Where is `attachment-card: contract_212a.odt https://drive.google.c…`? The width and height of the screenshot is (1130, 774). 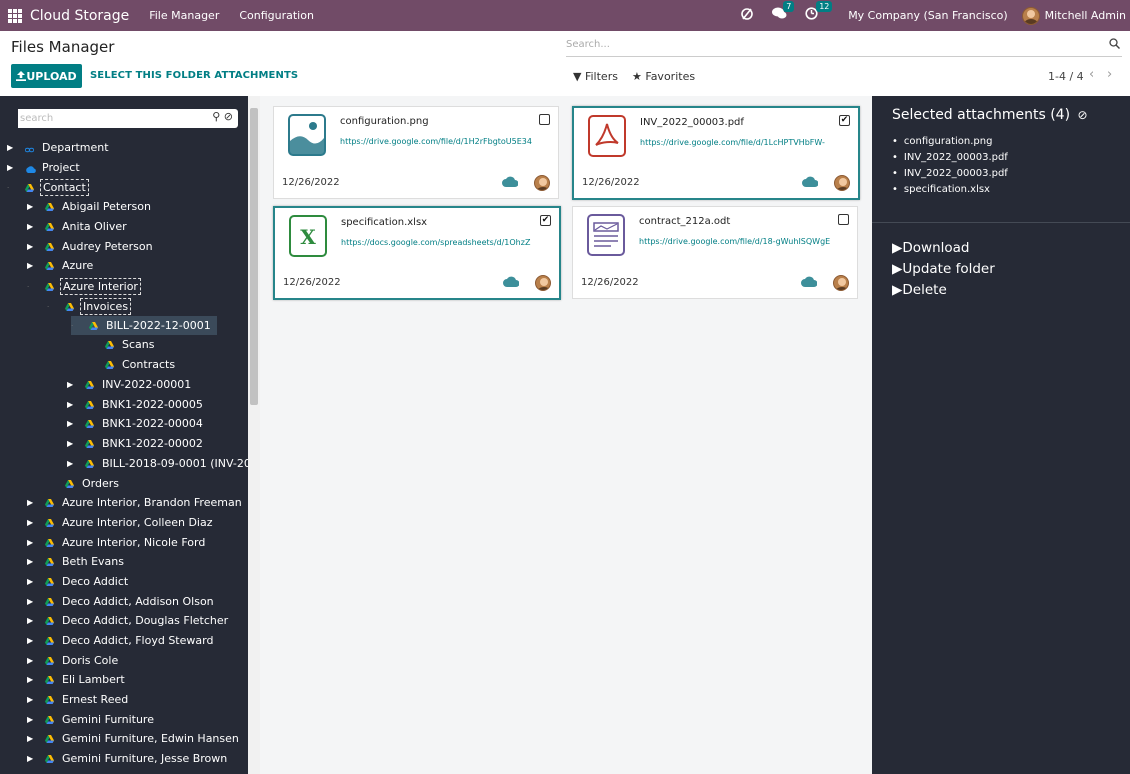
attachment-card: contract_212a.odt https://drive.google.c… is located at coordinates (715, 252).